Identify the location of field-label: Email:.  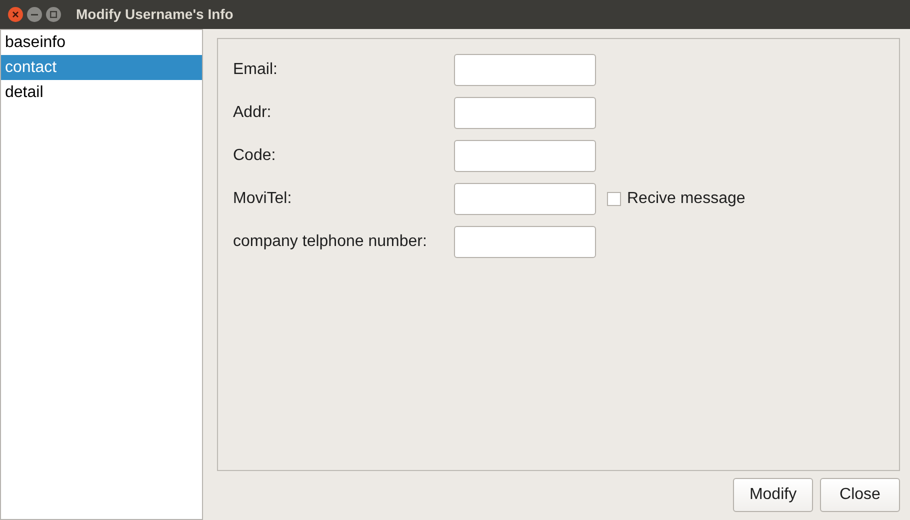
(255, 70).